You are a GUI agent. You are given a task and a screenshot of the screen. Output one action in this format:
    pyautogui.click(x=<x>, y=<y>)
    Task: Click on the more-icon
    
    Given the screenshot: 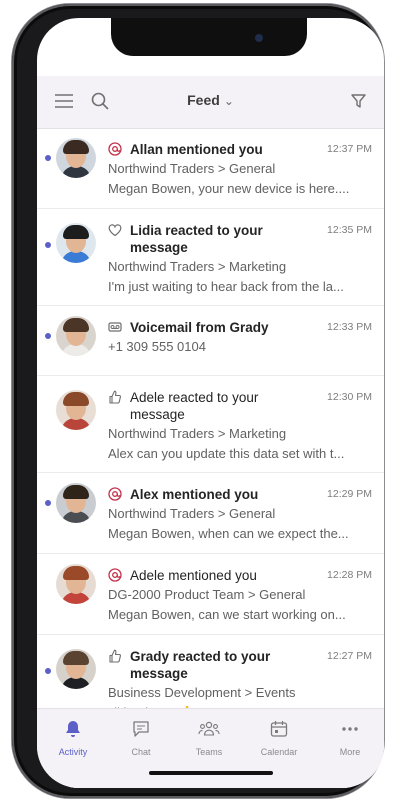 What is the action you would take?
    pyautogui.click(x=350, y=734)
    